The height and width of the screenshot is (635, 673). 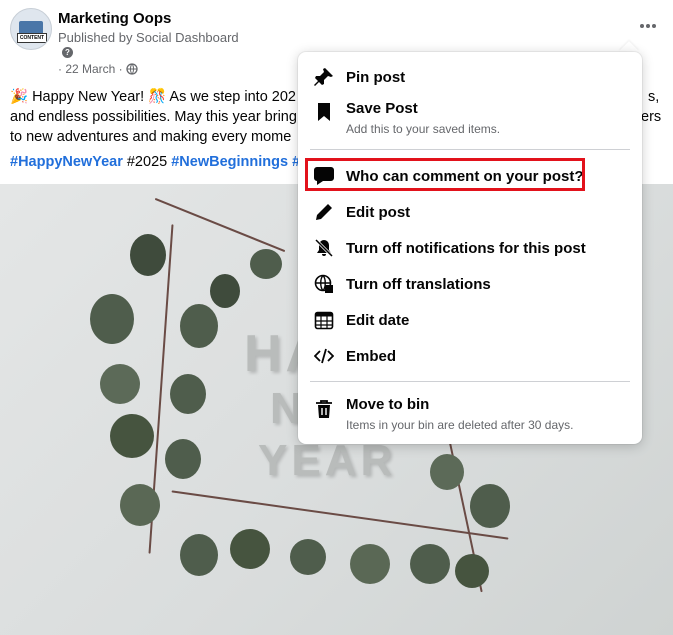 I want to click on pin-icon, so click(x=324, y=77).